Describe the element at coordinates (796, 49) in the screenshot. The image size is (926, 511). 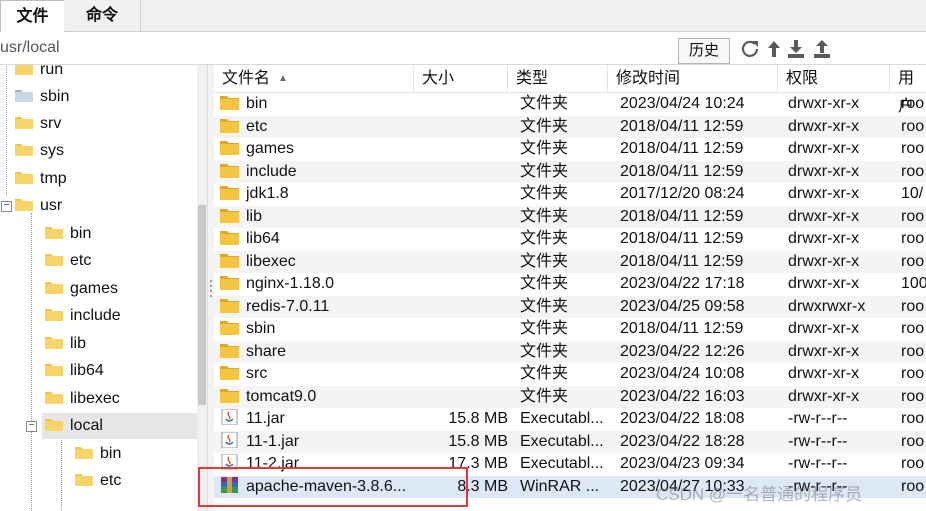
I see `download-icon` at that location.